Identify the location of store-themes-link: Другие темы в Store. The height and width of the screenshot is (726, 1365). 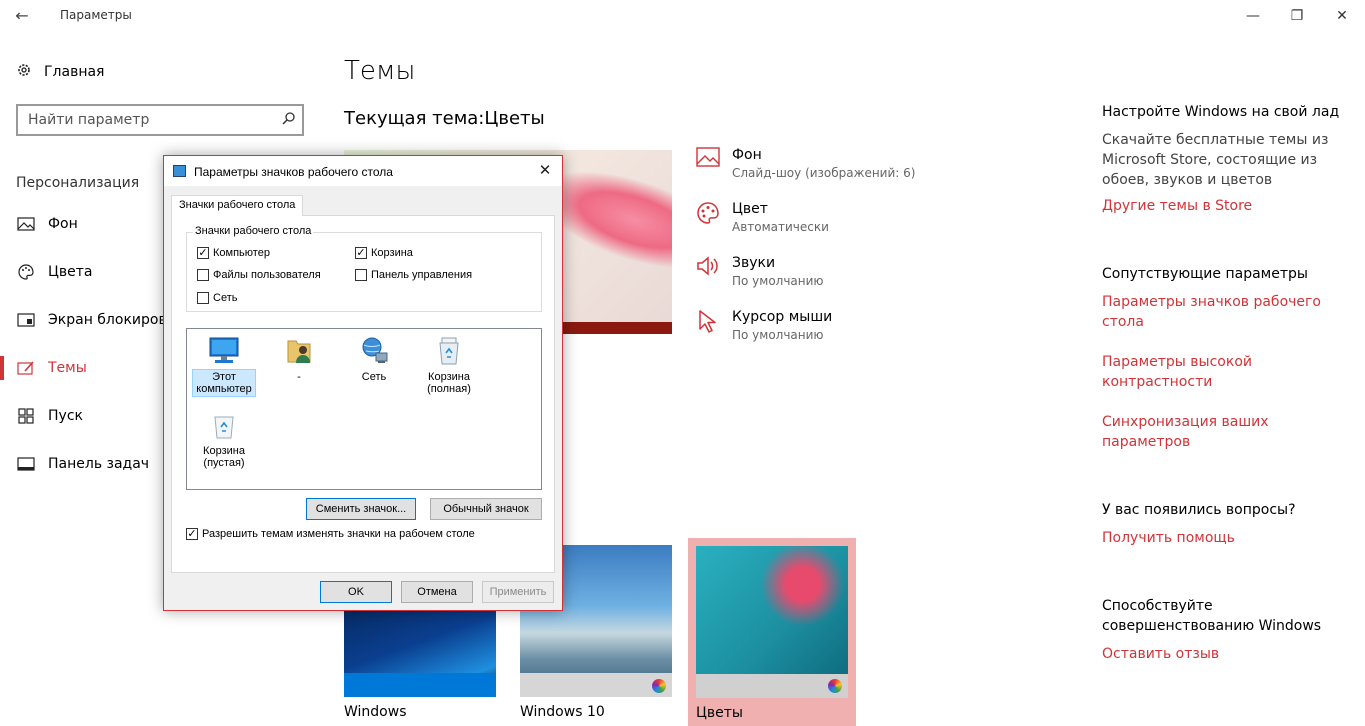
(1227, 206).